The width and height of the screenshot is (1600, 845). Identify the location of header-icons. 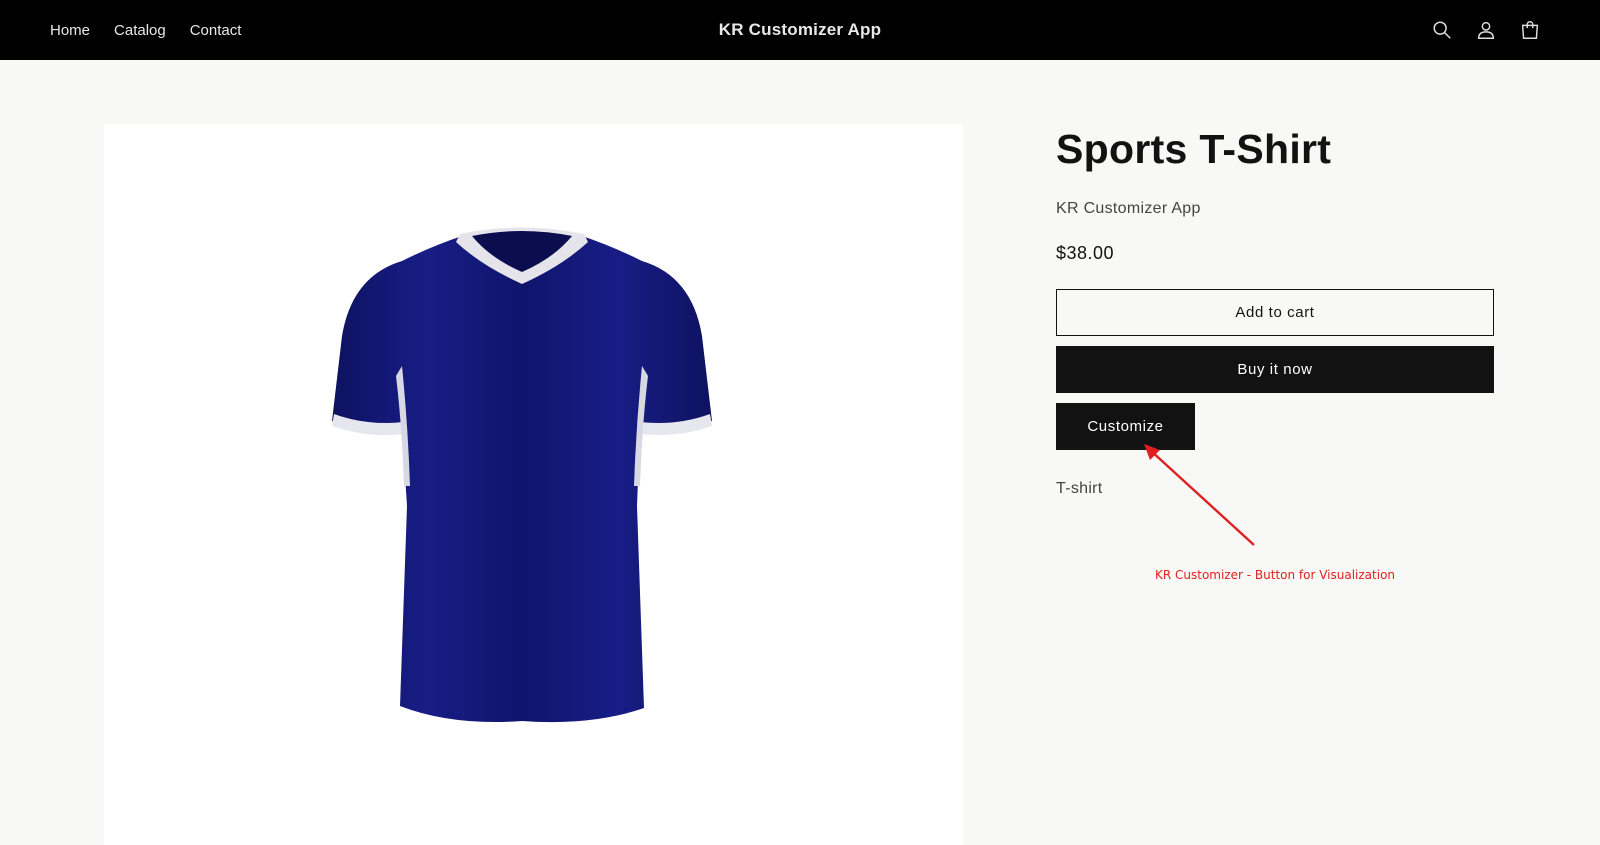
(1486, 30).